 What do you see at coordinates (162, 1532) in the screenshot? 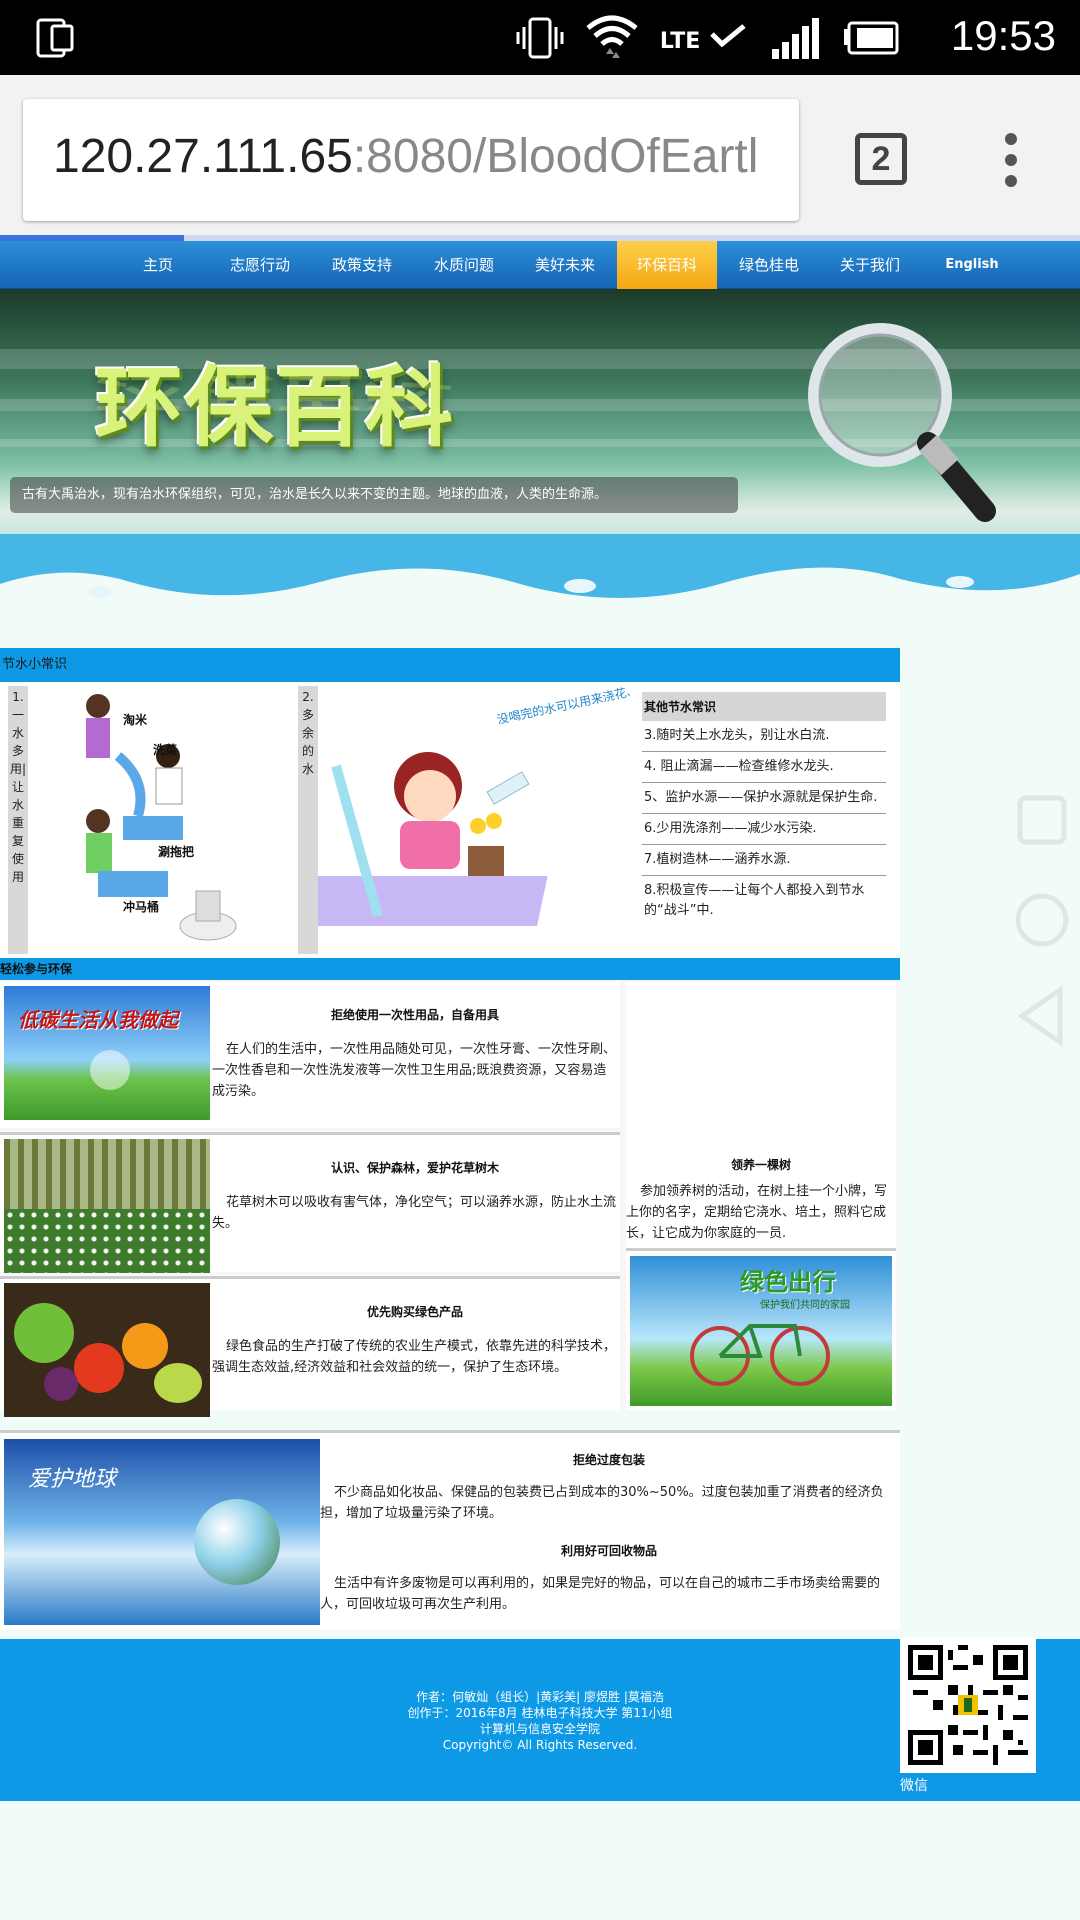
I see `earth-image: 爱护地球` at bounding box center [162, 1532].